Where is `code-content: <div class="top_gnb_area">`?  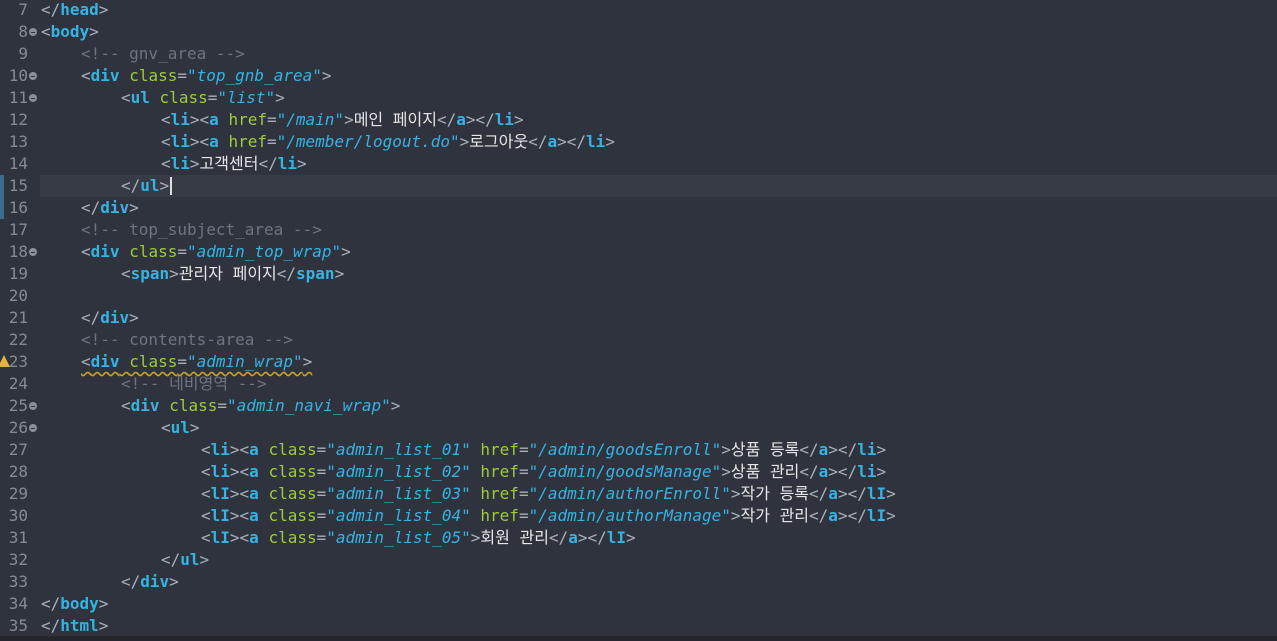
code-content: <div class="top_gnb_area"> is located at coordinates (658, 76).